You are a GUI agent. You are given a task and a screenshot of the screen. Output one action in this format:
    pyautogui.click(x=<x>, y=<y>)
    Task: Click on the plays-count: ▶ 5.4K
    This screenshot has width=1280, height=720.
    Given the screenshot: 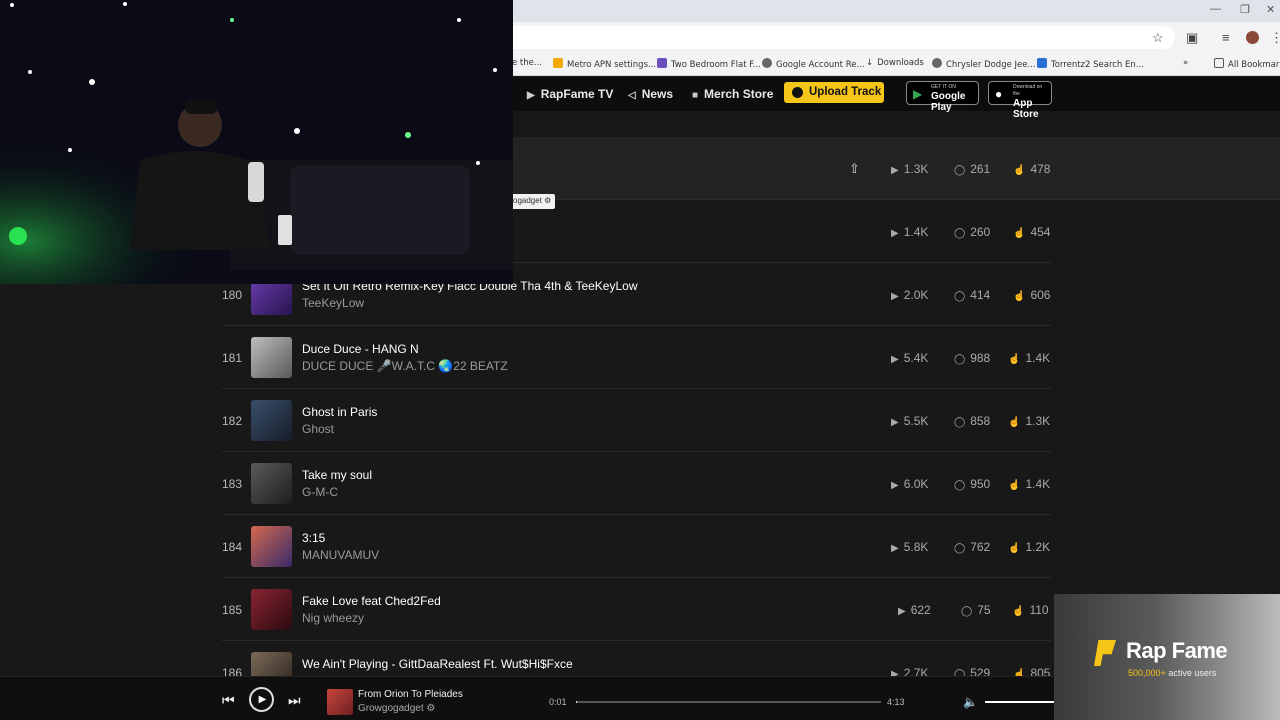 What is the action you would take?
    pyautogui.click(x=909, y=358)
    